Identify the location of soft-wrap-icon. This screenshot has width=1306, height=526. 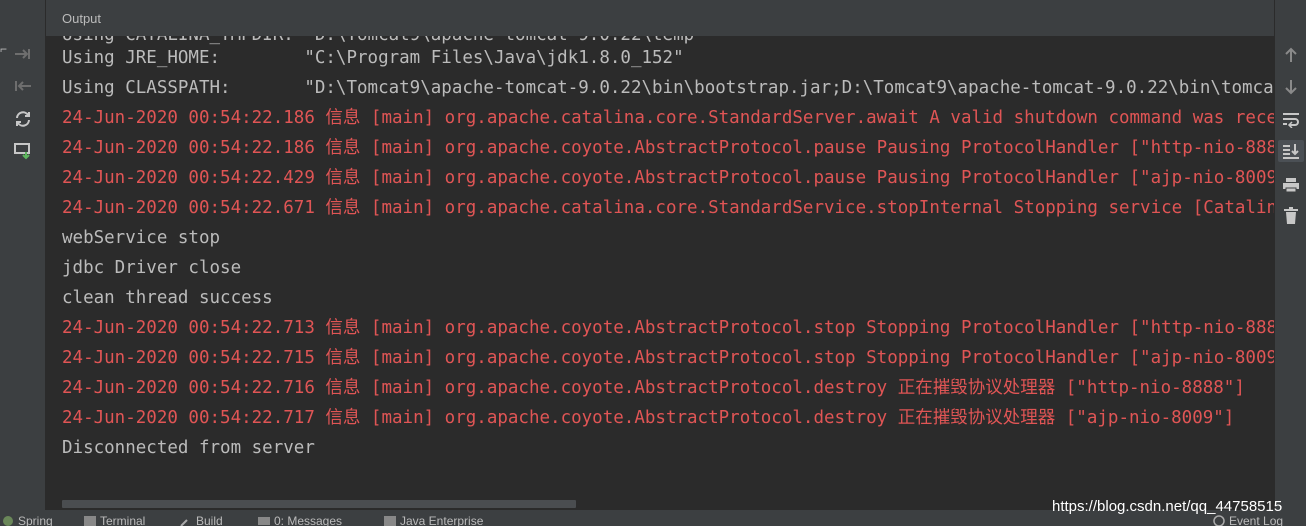
(1291, 120).